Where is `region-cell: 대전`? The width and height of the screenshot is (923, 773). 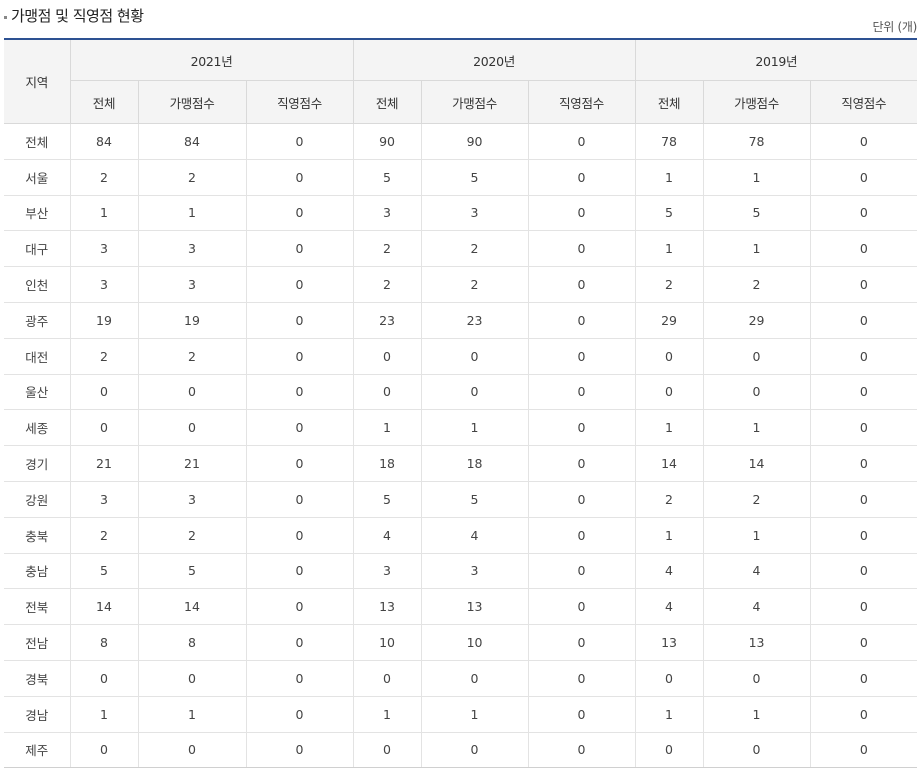
region-cell: 대전 is located at coordinates (37, 356).